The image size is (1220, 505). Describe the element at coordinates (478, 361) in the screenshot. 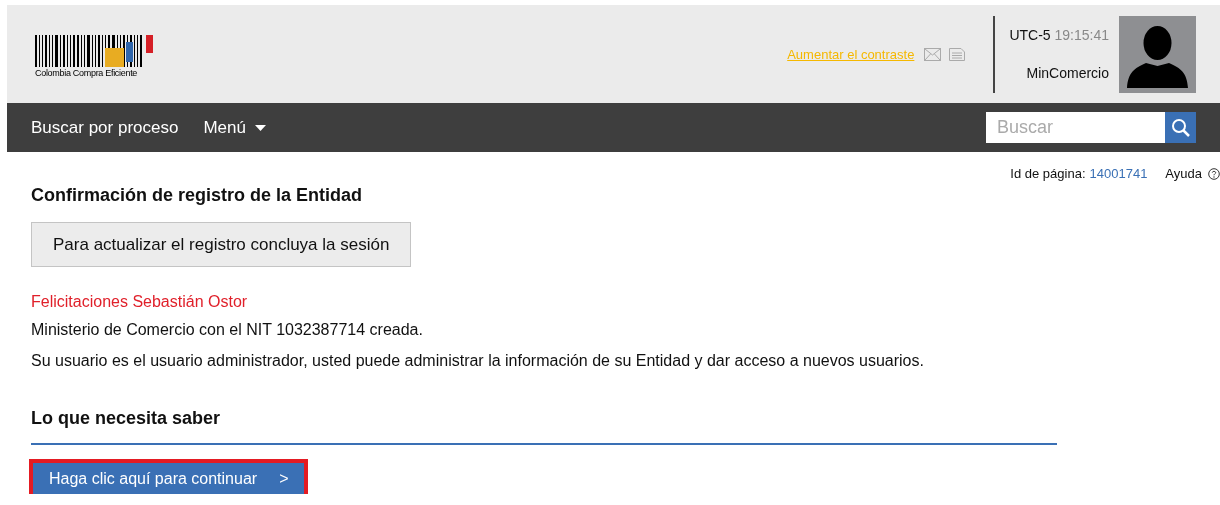

I see `message-text: Su usuario es el usuario administrador, usted puede administrar la información de su Entidad y dar acceso a nuevos usuarios.` at that location.